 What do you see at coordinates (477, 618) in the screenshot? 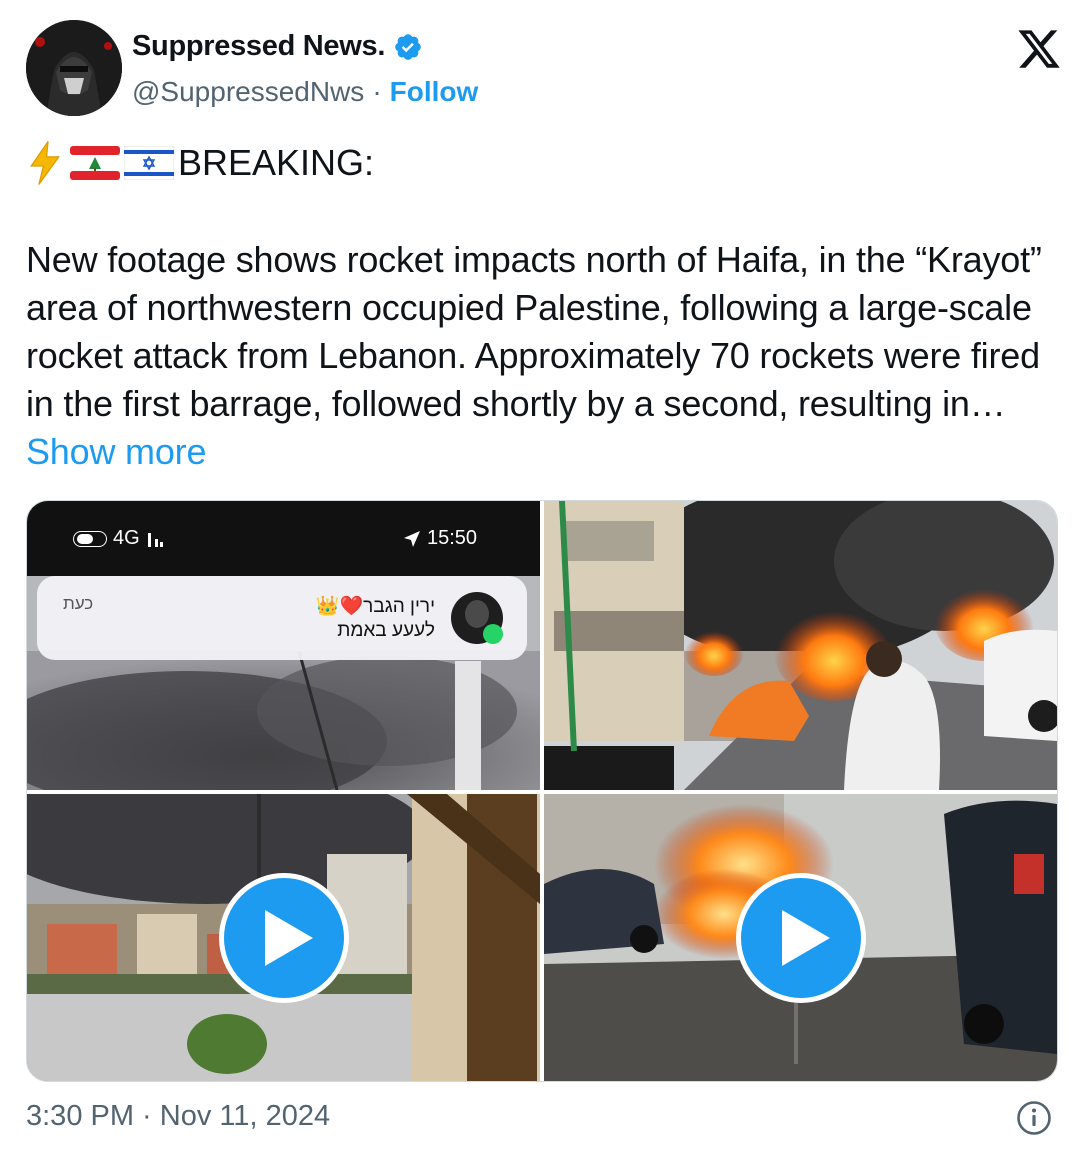
I see `notification-avatar` at bounding box center [477, 618].